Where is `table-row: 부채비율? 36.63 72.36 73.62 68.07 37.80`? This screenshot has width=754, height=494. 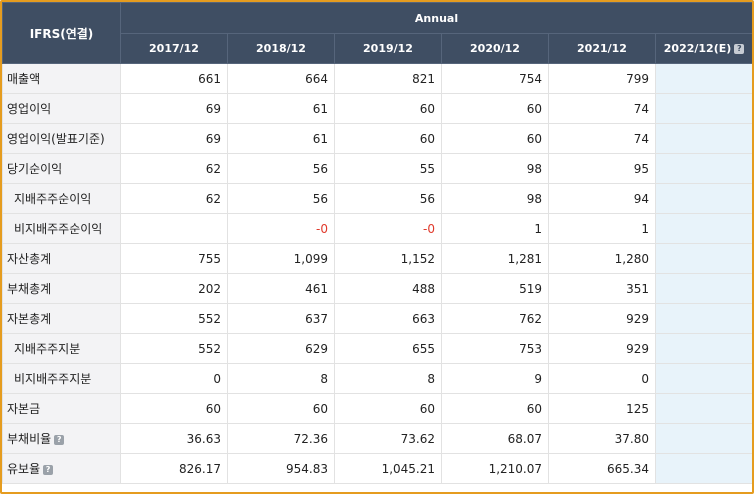
table-row: 부채비율? 36.63 72.36 73.62 68.07 37.80 is located at coordinates (377, 438).